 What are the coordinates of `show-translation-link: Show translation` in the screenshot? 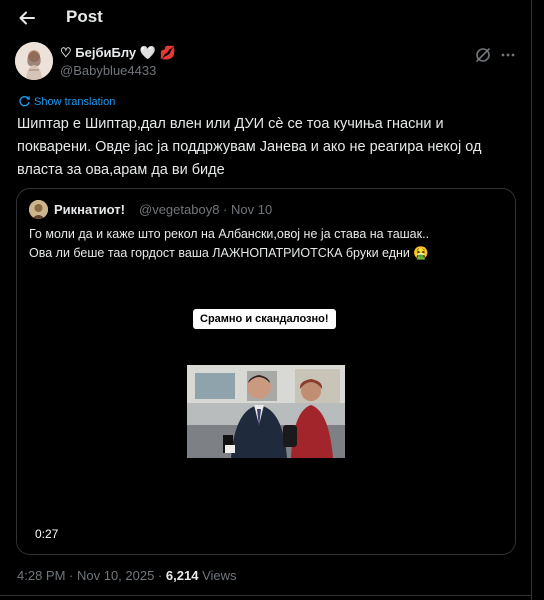 It's located at (66, 101).